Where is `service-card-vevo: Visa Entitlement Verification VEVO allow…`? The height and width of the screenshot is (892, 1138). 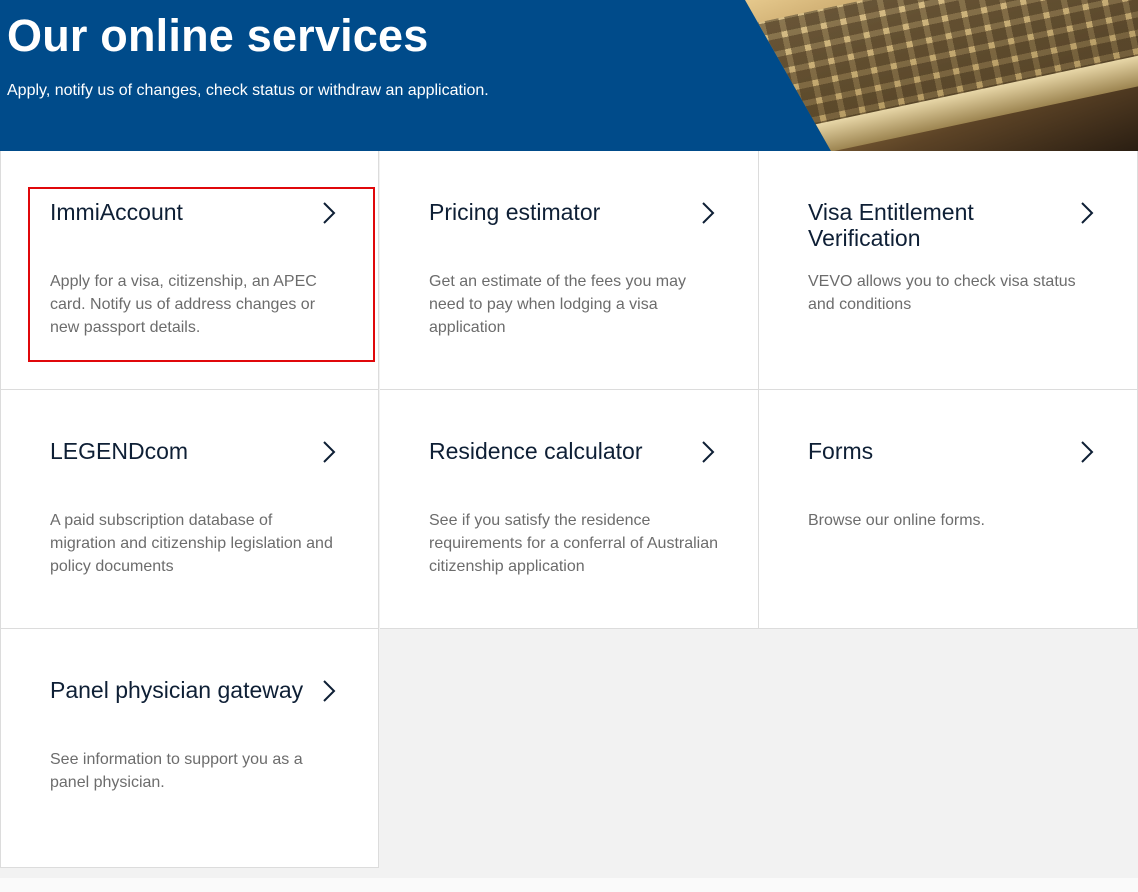
service-card-vevo: Visa Entitlement Verification VEVO allow… is located at coordinates (948, 270).